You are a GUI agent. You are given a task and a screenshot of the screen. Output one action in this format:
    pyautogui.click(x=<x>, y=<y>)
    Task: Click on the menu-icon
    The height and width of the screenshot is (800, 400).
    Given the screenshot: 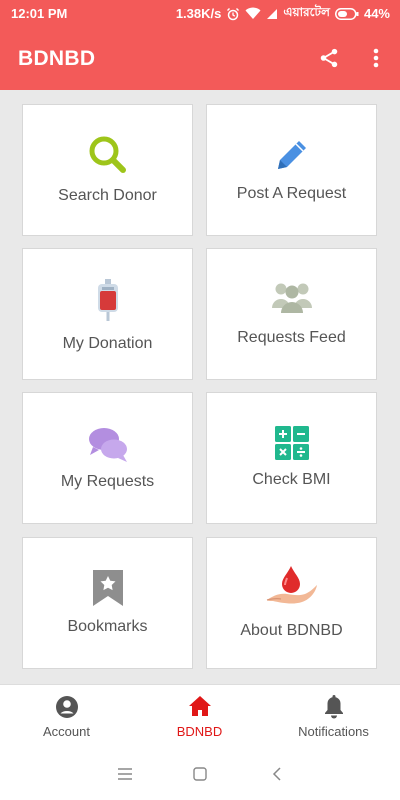 What is the action you would take?
    pyautogui.click(x=125, y=774)
    